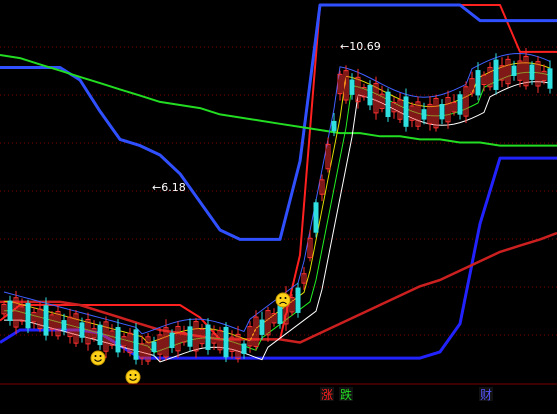 This screenshot has height=414, width=557. Describe the element at coordinates (486, 395) in the screenshot. I see `footer-tag: 财` at that location.